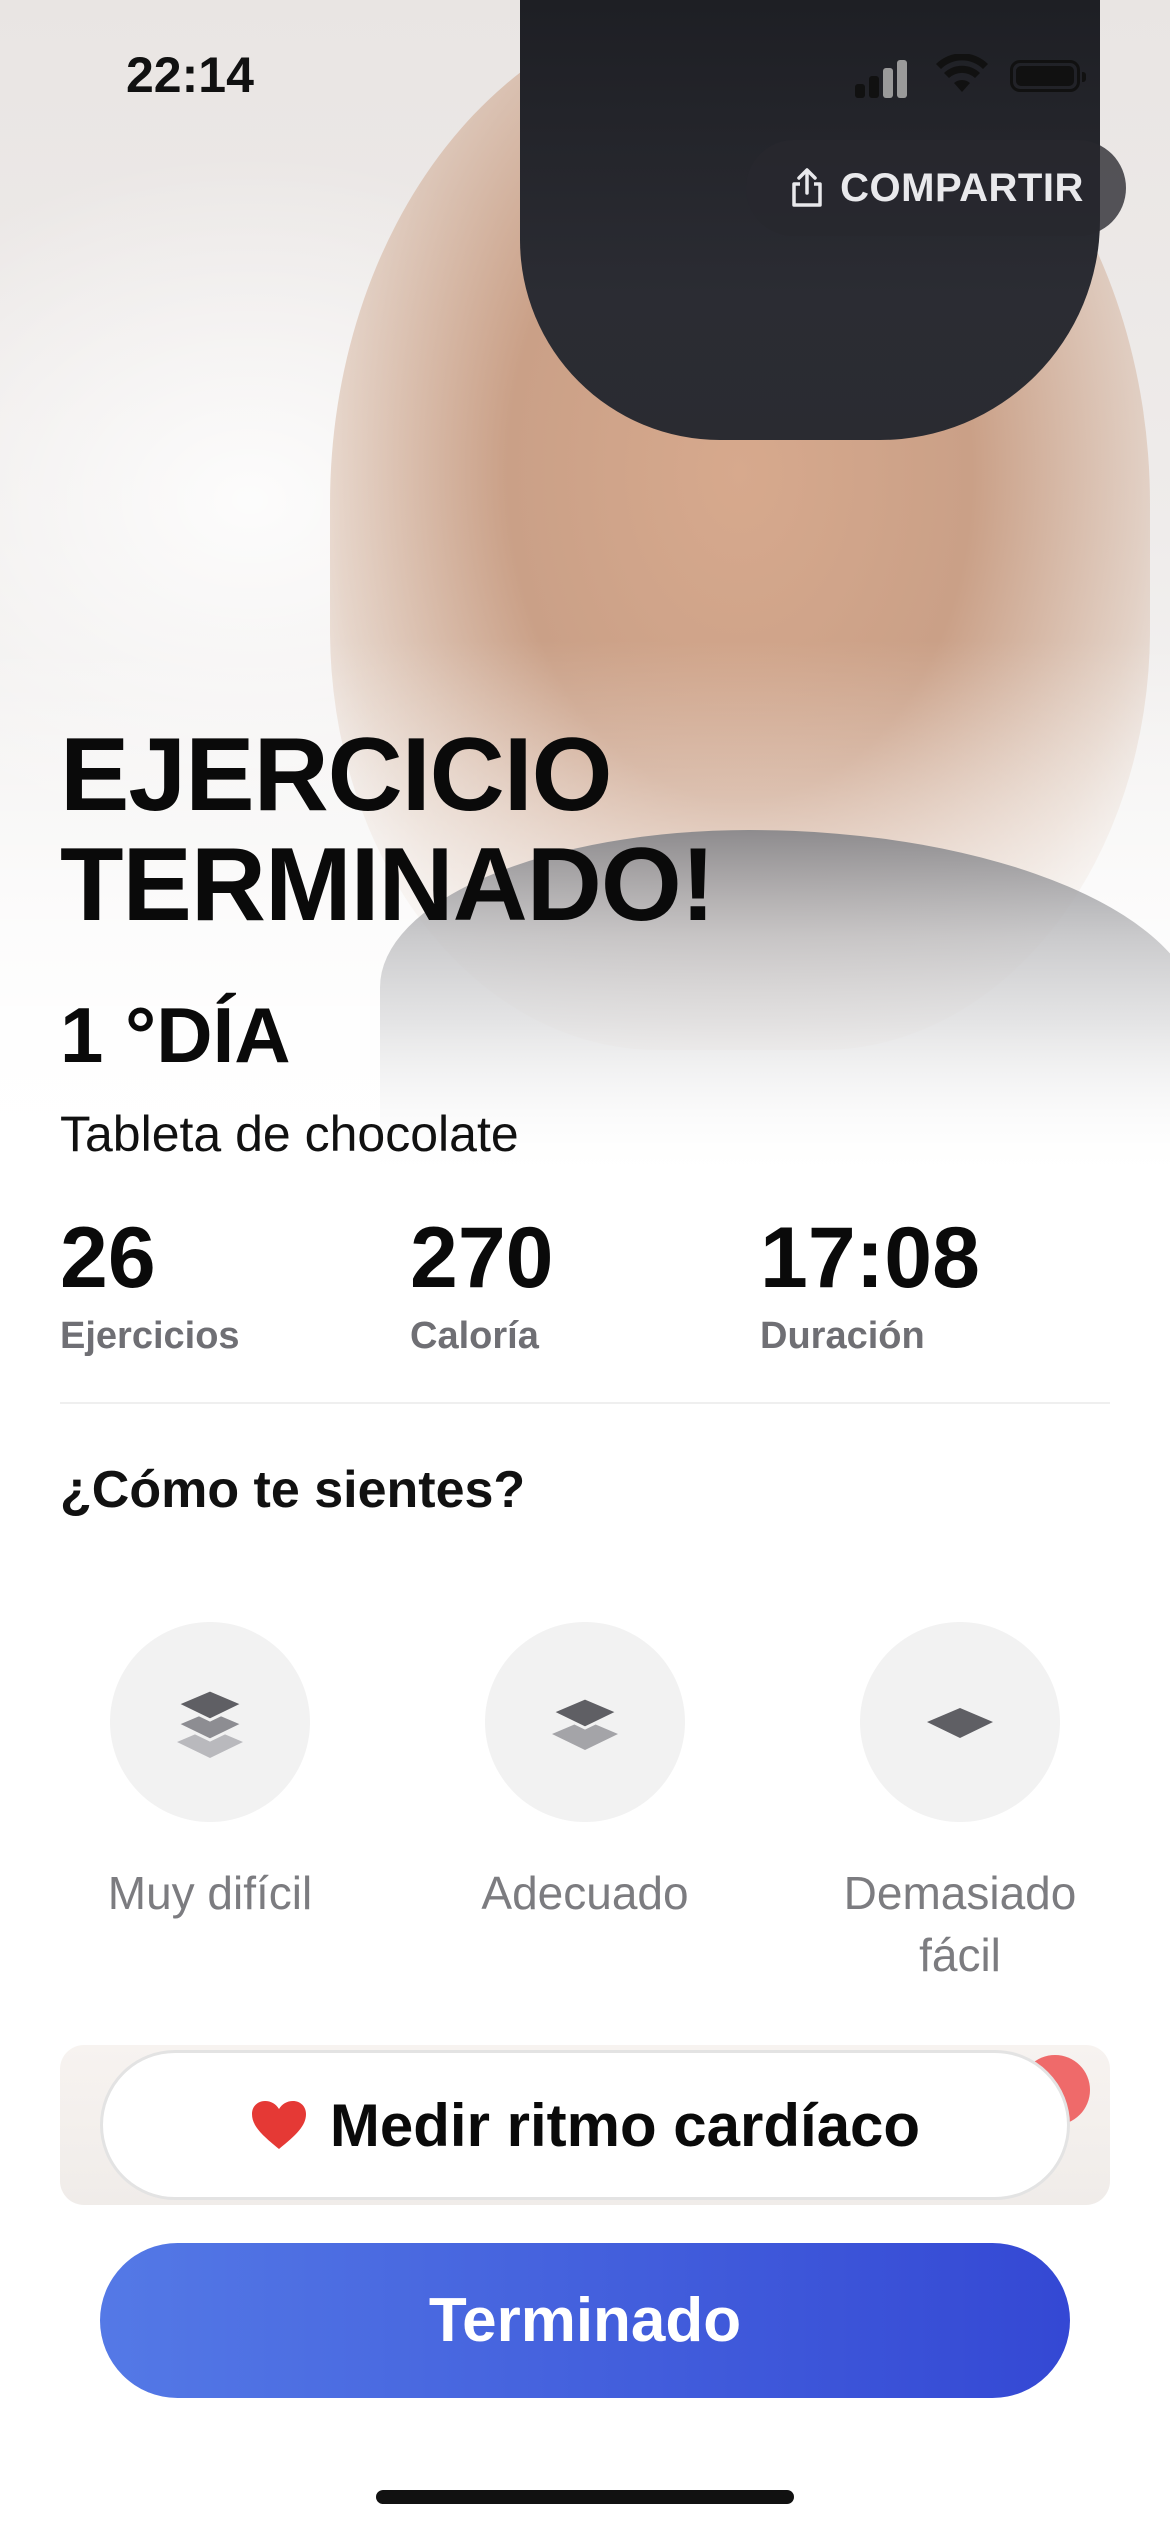  I want to click on layers-two-icon, so click(585, 1723).